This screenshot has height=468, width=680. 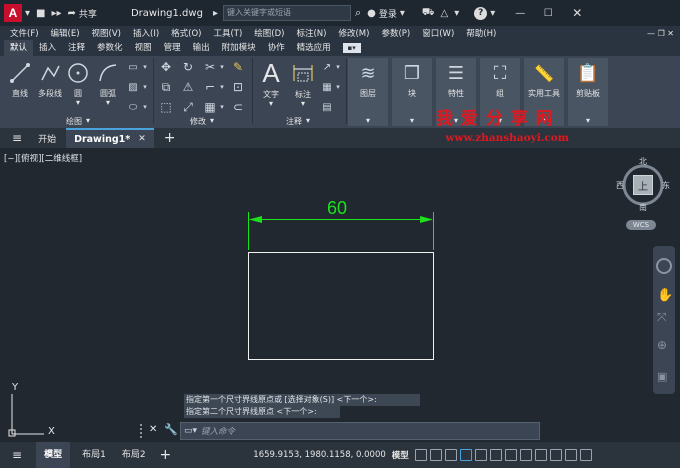 I want to click on circle-caret-icon: ▾, so click(x=78, y=102).